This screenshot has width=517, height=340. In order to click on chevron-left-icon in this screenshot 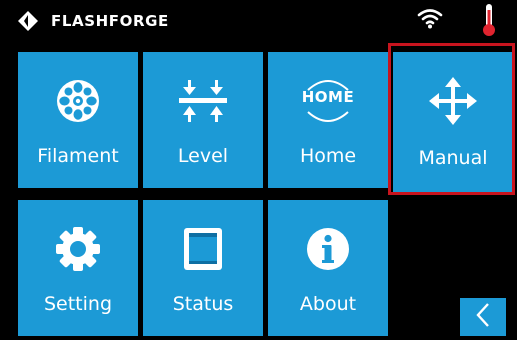, I will do `click(483, 317)`.